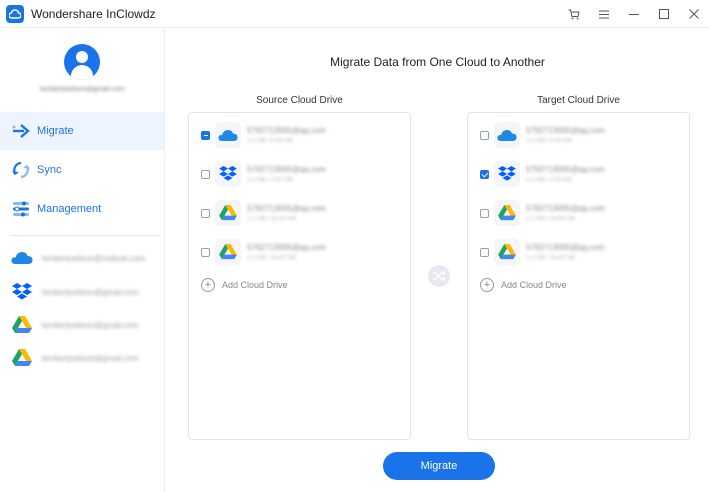 The width and height of the screenshot is (709, 492). Describe the element at coordinates (82, 62) in the screenshot. I see `avatar` at that location.